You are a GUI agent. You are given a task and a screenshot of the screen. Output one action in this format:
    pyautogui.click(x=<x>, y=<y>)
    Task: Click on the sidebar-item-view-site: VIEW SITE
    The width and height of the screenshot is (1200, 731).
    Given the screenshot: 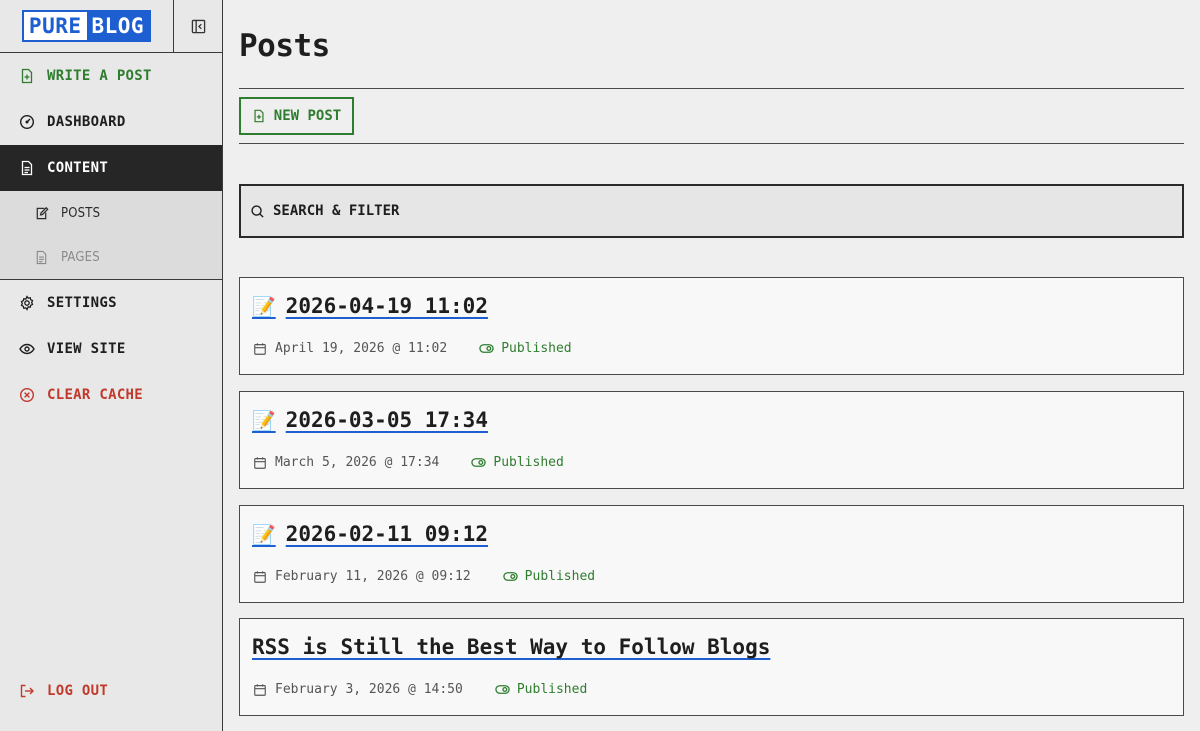 What is the action you would take?
    pyautogui.click(x=111, y=349)
    